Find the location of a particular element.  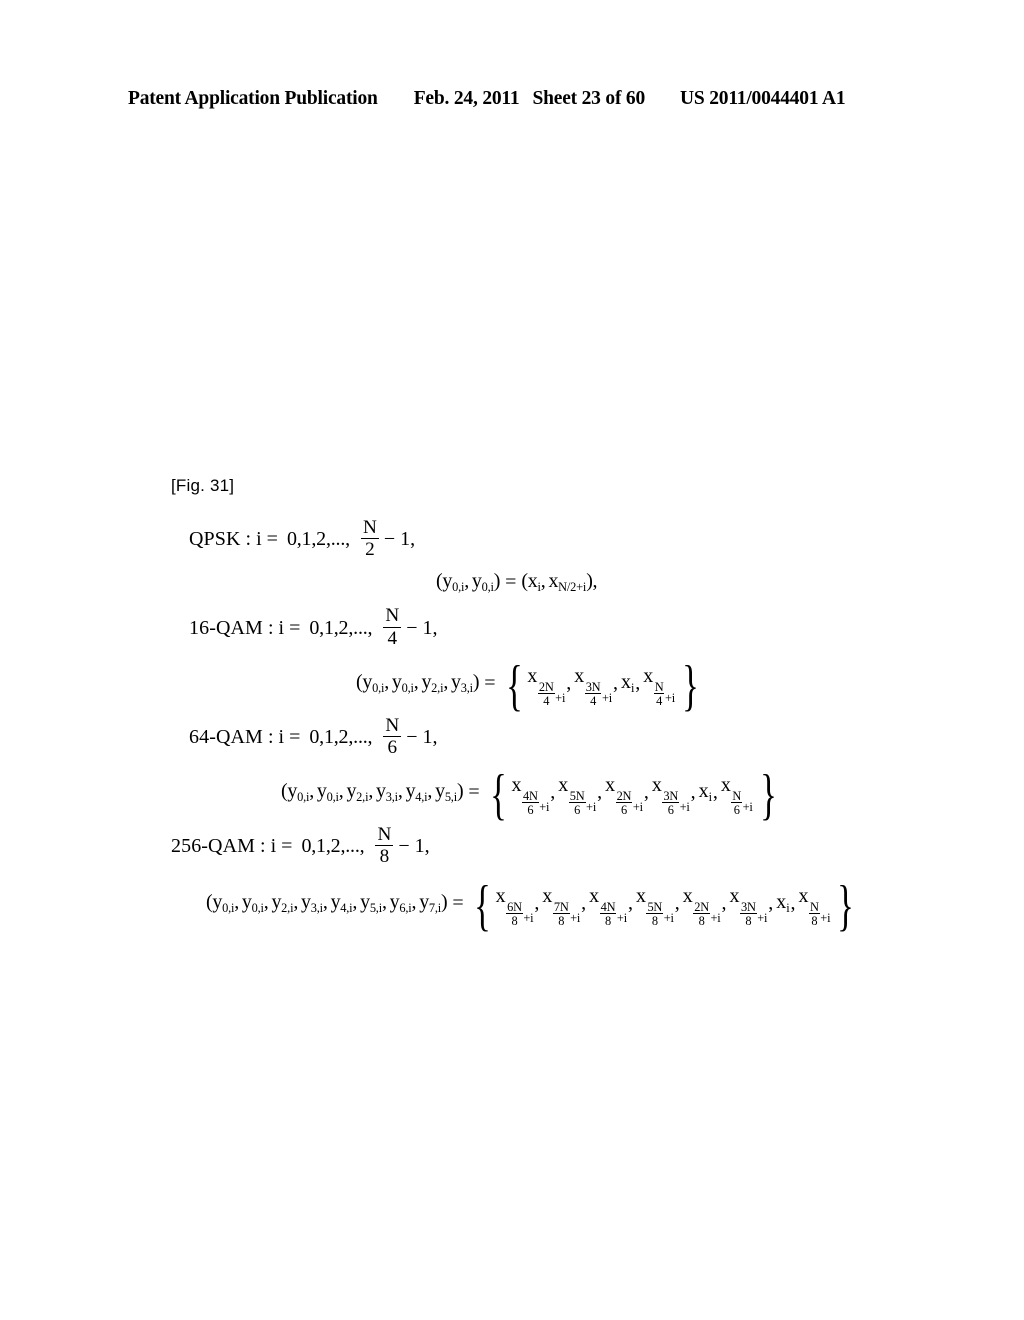

qam64-lhs-term-3: y is located at coordinates (381, 791).